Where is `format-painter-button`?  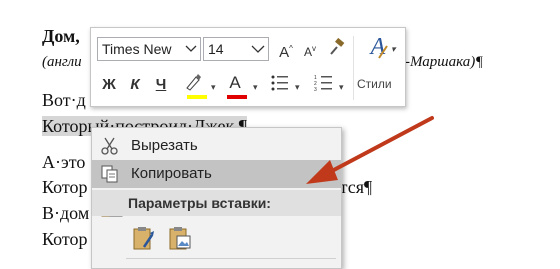 format-painter-button is located at coordinates (337, 48).